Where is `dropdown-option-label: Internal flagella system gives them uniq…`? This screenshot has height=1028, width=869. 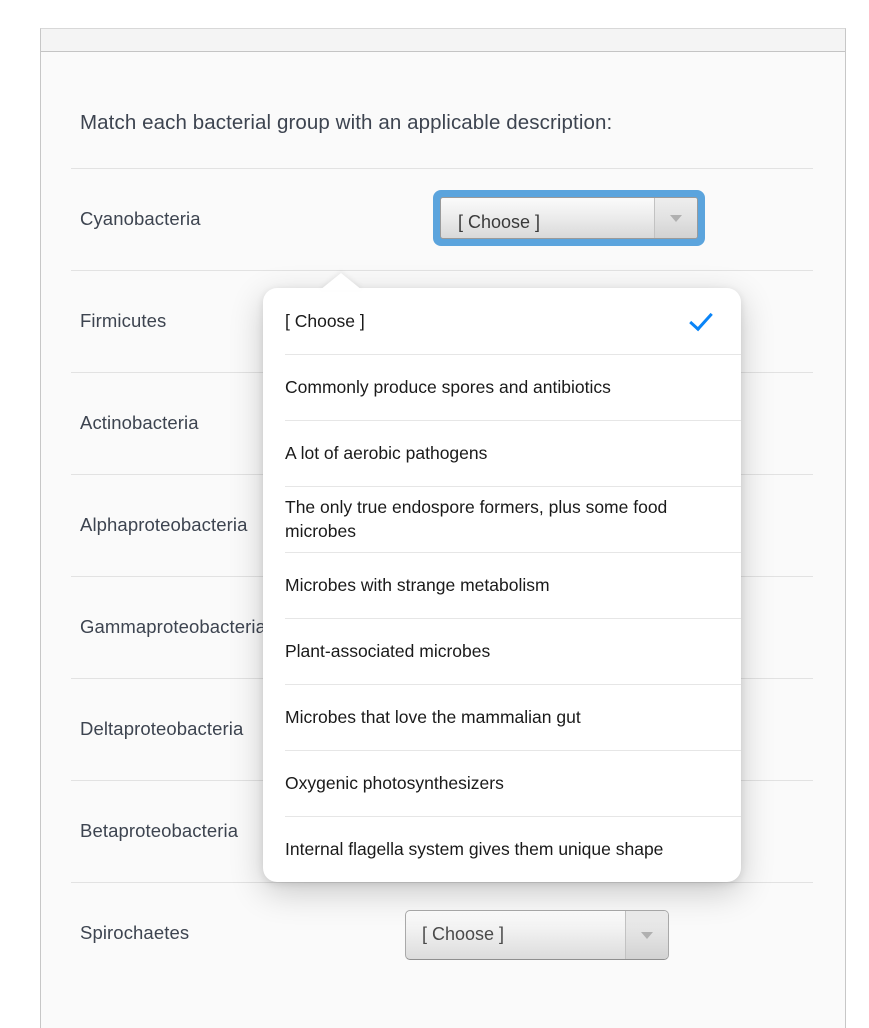
dropdown-option-label: Internal flagella system gives them uniq… is located at coordinates (474, 848).